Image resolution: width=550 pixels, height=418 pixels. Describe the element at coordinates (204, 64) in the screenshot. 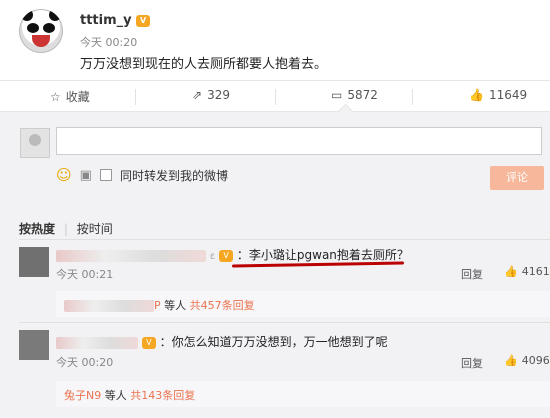

I see `post-text: 万万没想到现在的人去厕所都要人抱着去。` at that location.